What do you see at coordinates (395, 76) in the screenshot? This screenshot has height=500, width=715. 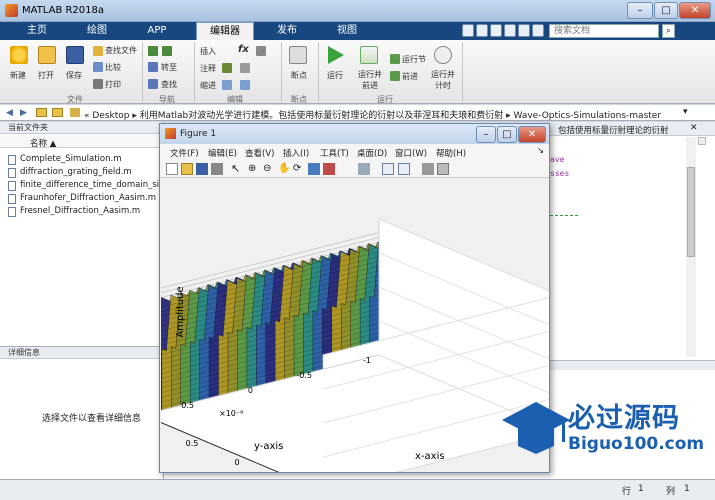 I see `advance-icon` at bounding box center [395, 76].